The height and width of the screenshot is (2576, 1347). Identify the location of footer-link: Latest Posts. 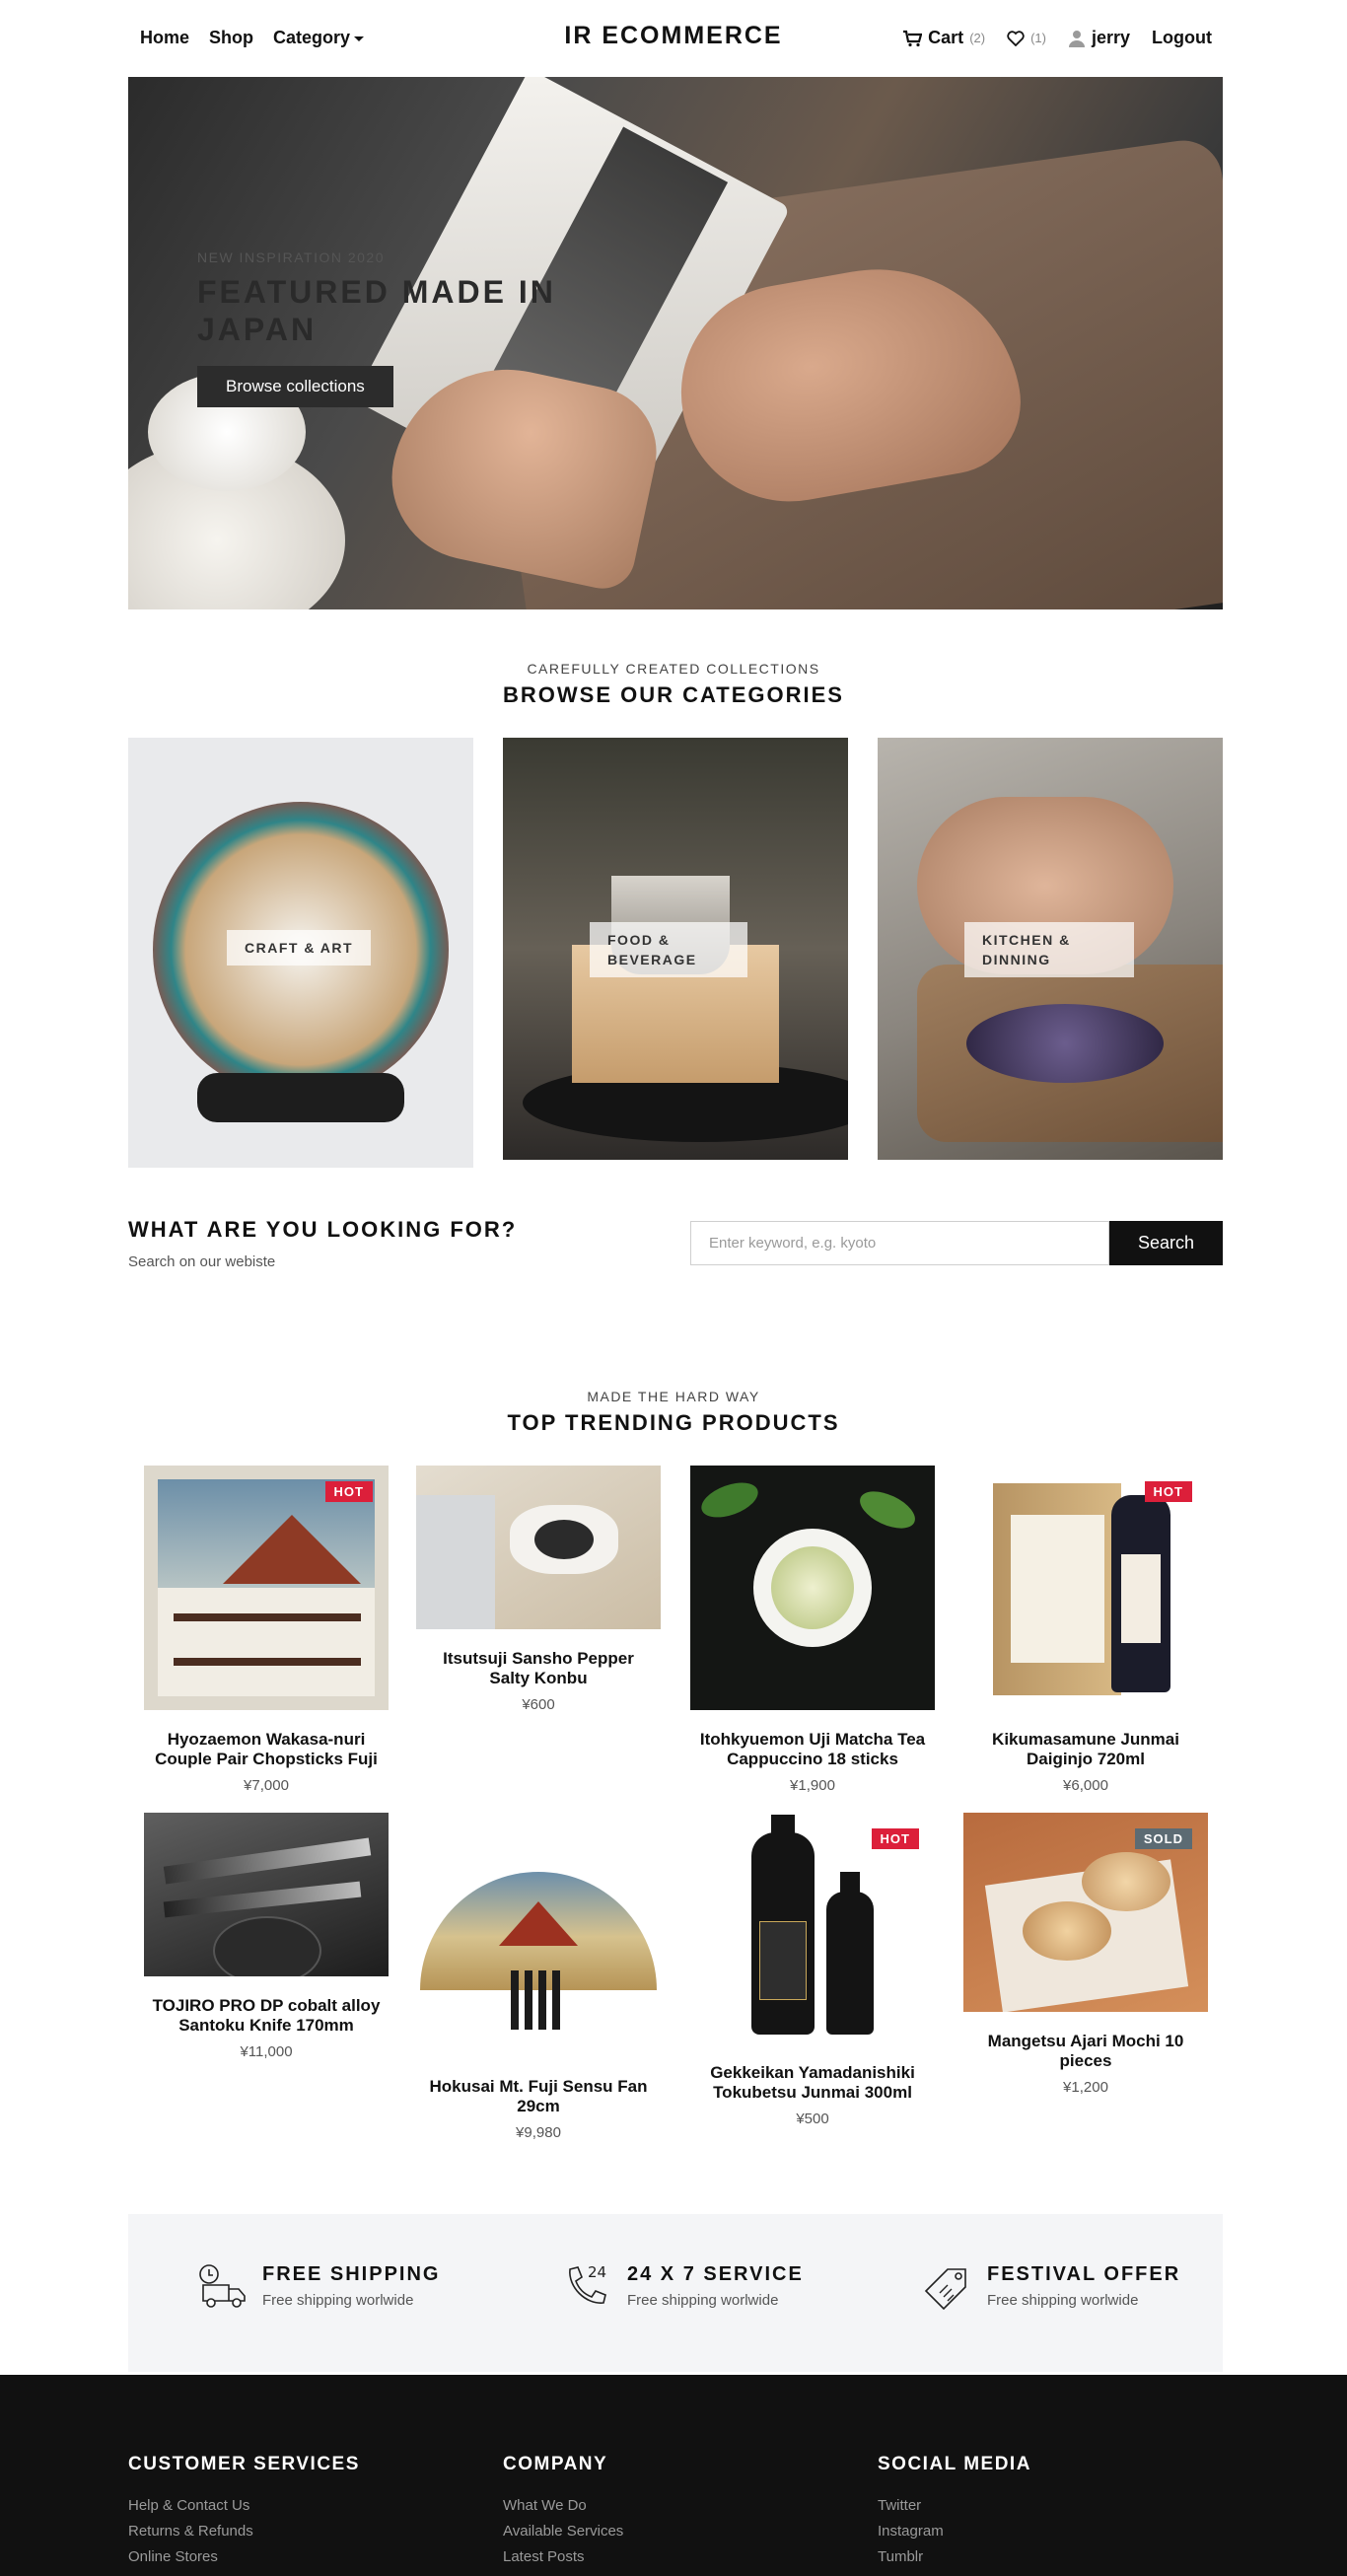
(563, 2557).